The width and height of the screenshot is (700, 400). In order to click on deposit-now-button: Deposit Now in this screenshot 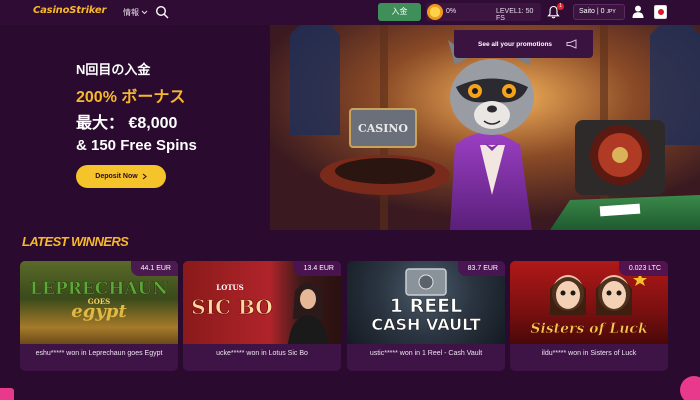, I will do `click(121, 176)`.